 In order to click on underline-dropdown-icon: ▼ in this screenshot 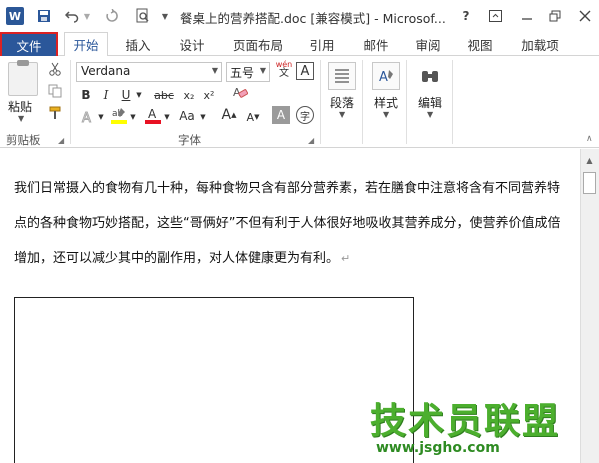, I will do `click(139, 95)`.